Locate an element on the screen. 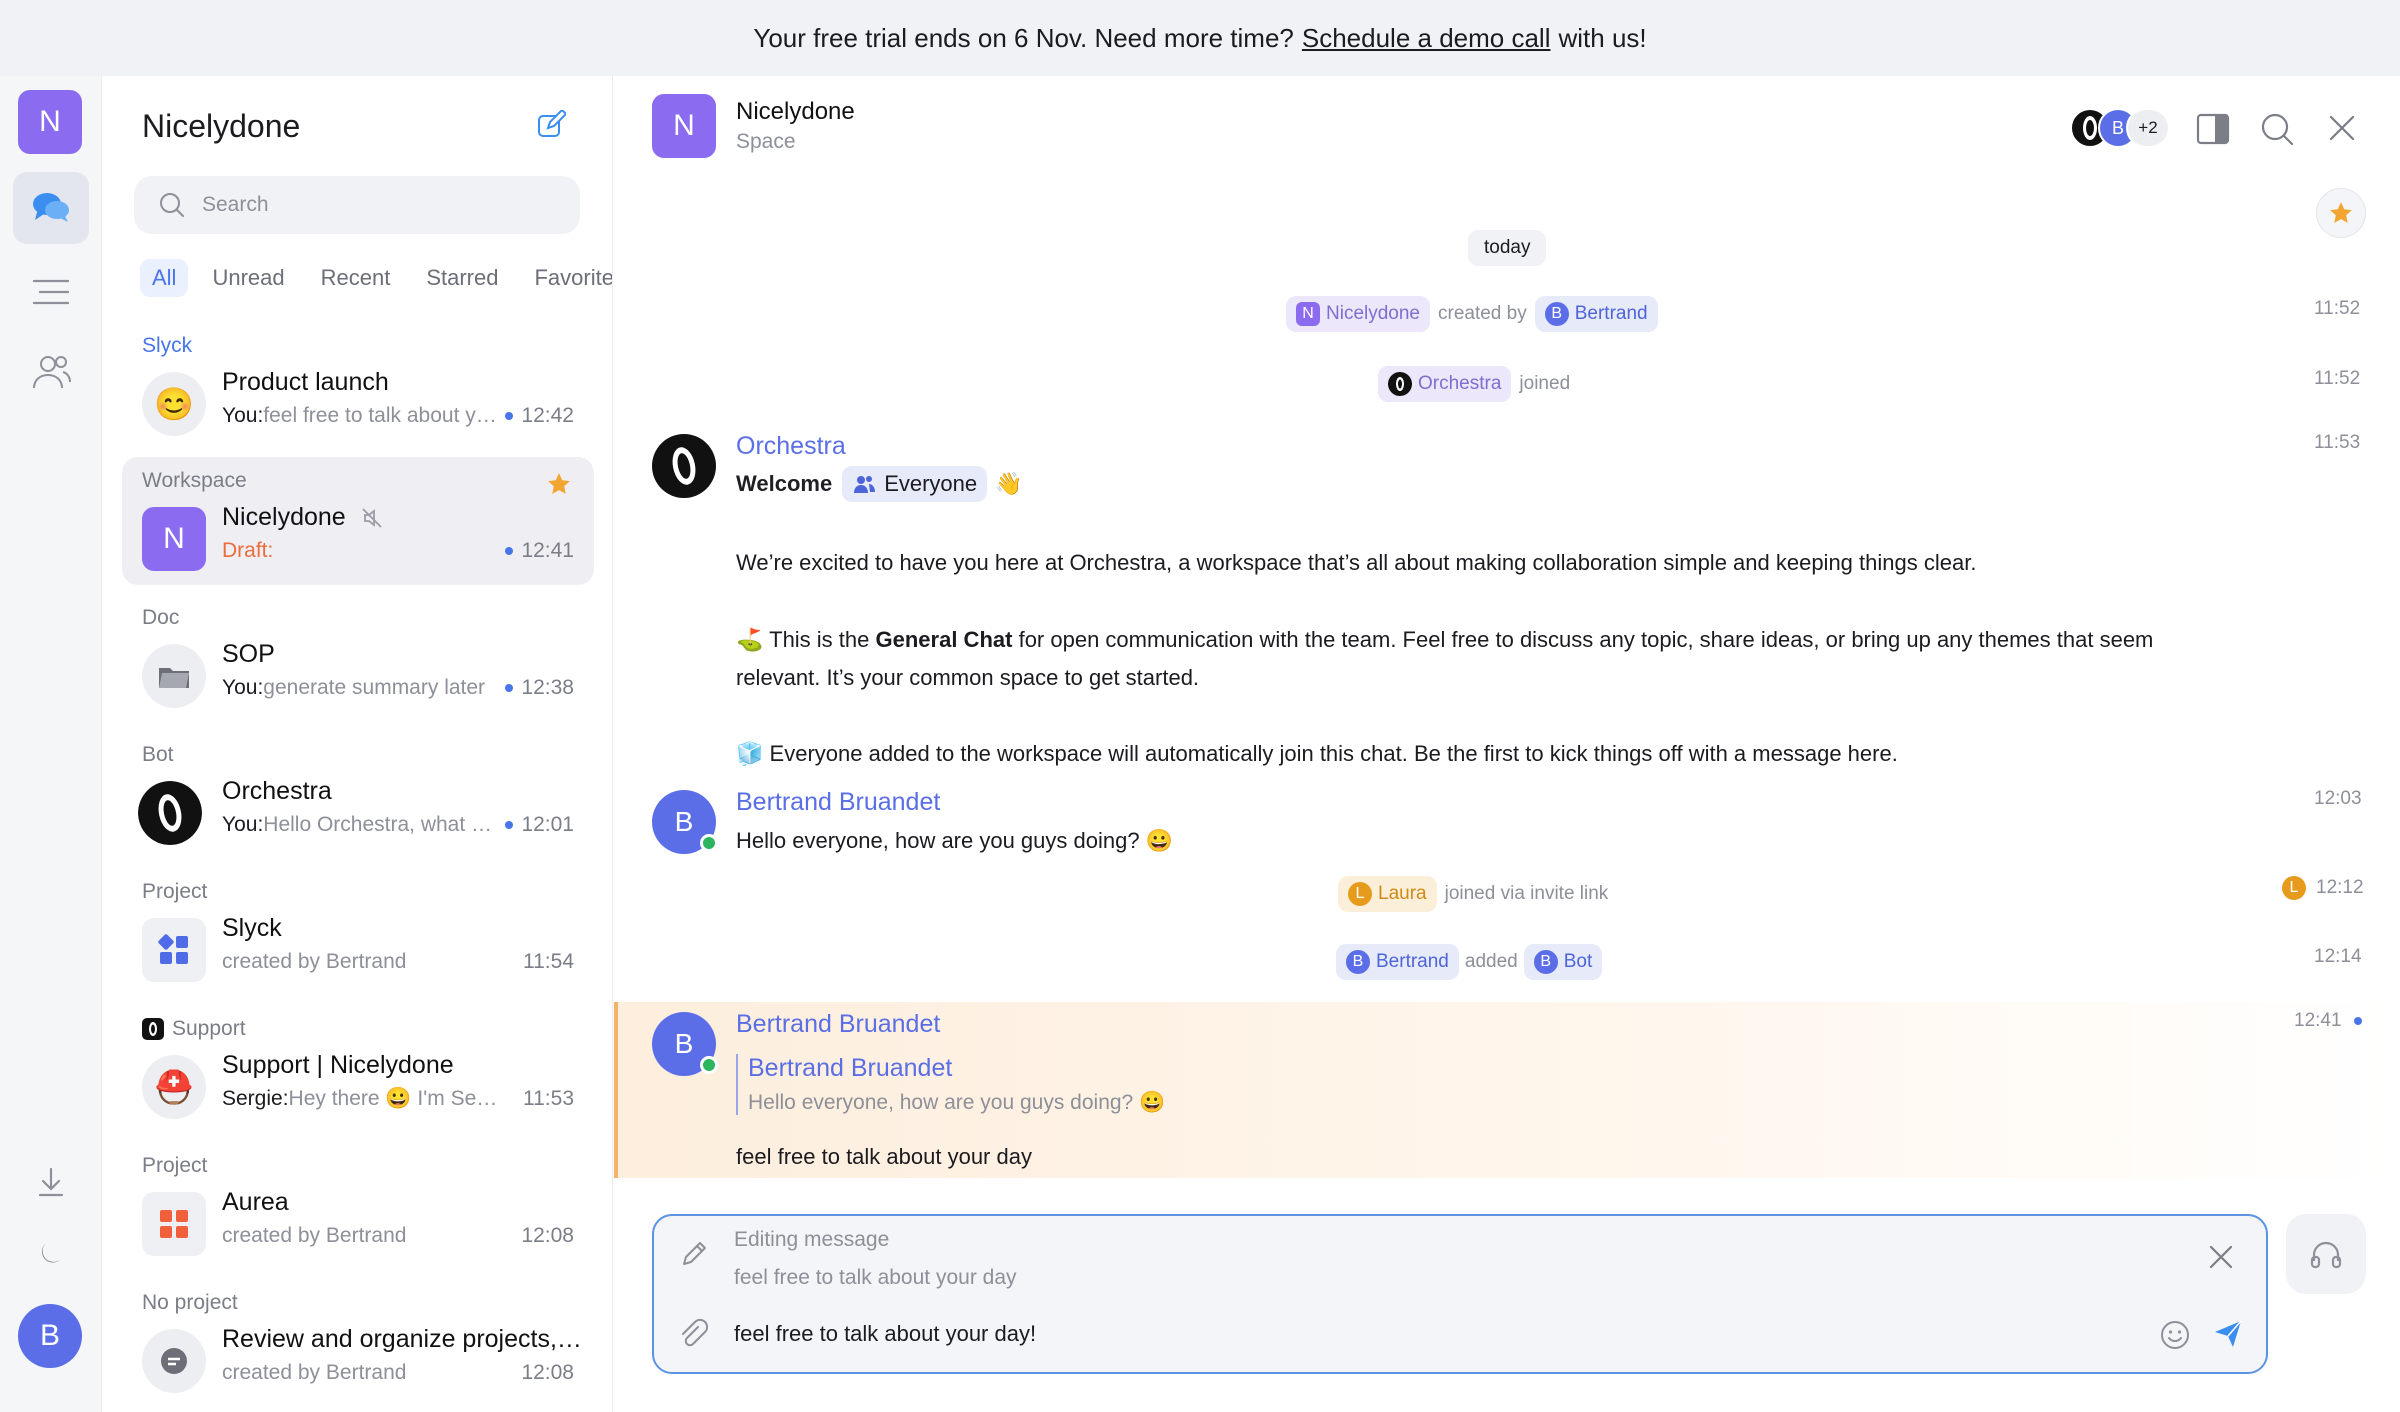 The image size is (2400, 1412). conv-category: Slyck is located at coordinates (167, 345).